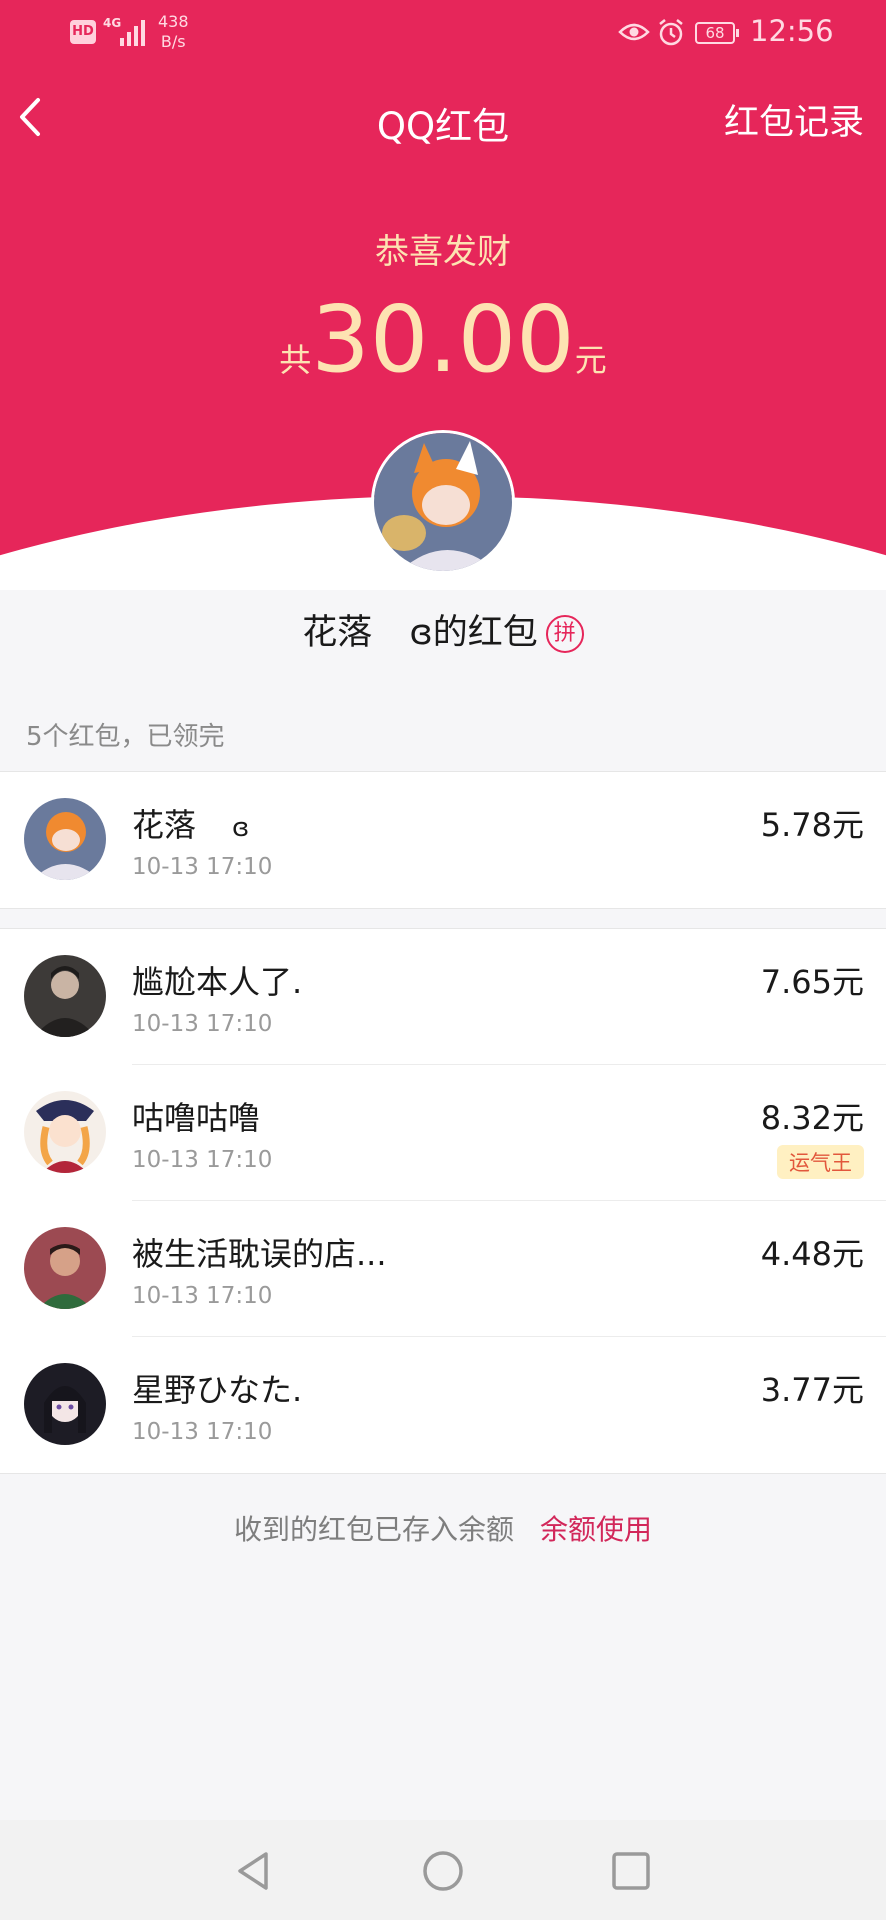  What do you see at coordinates (671, 32) in the screenshot?
I see `alarm-icon` at bounding box center [671, 32].